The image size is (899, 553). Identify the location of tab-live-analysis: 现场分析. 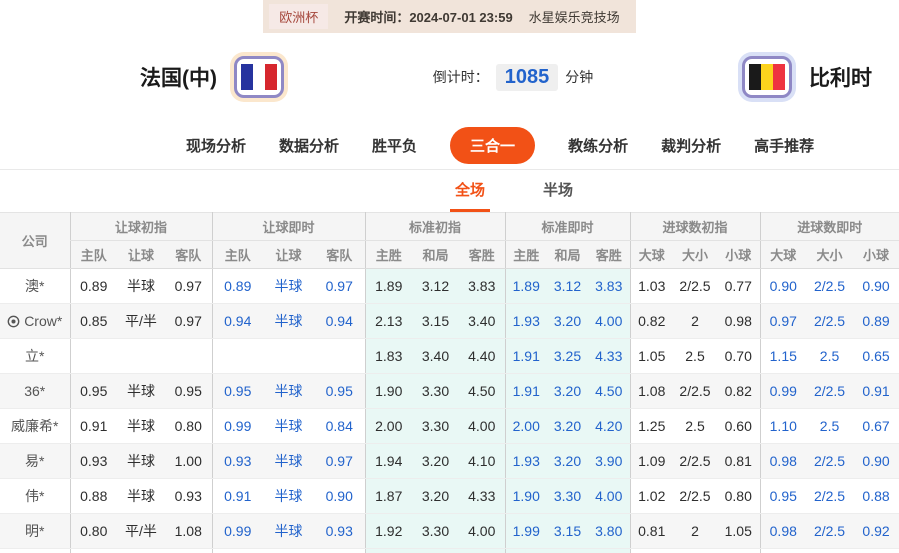
(216, 145).